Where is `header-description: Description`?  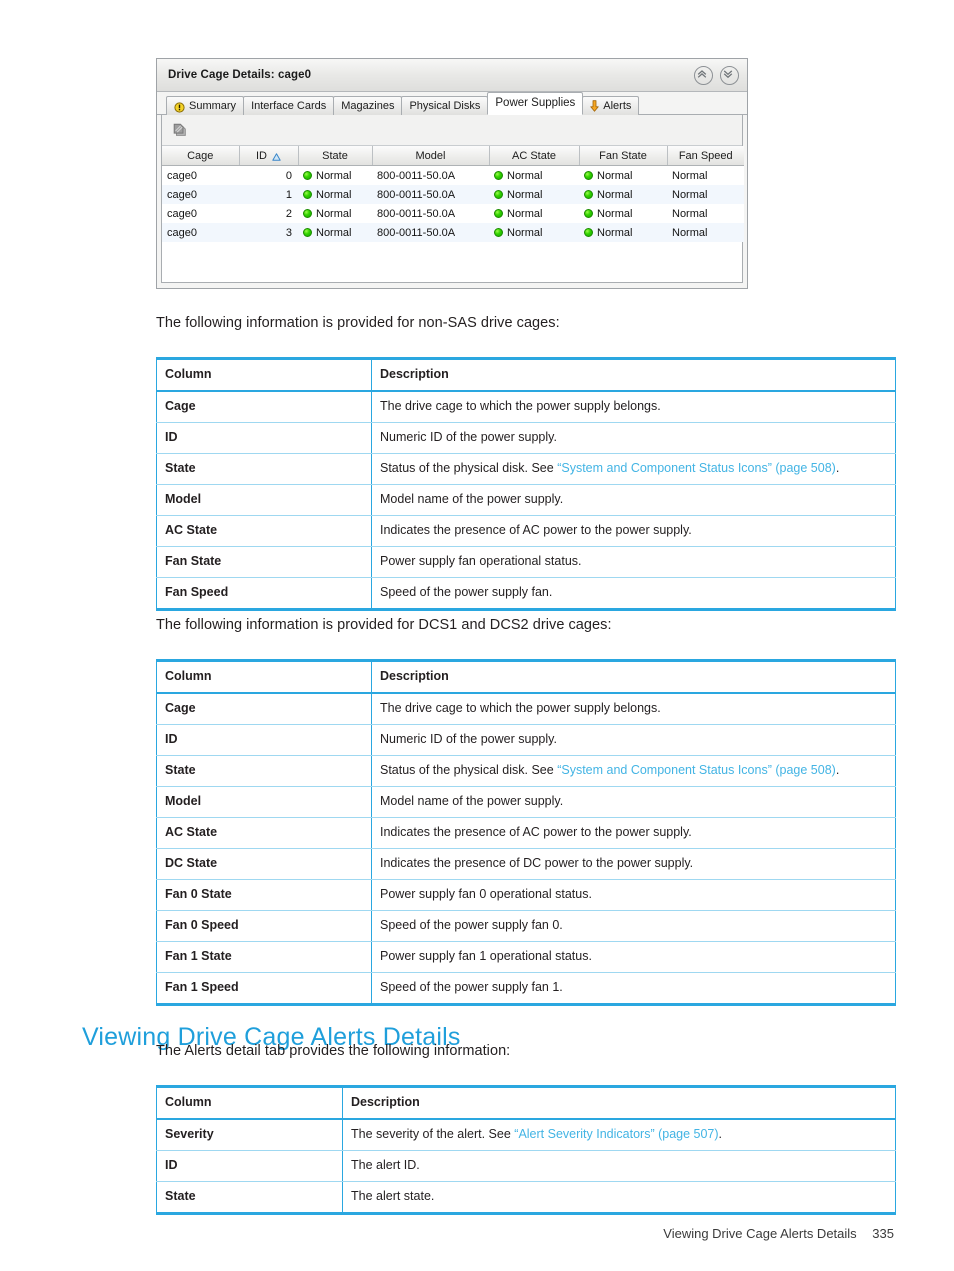
header-description: Description is located at coordinates (619, 1102).